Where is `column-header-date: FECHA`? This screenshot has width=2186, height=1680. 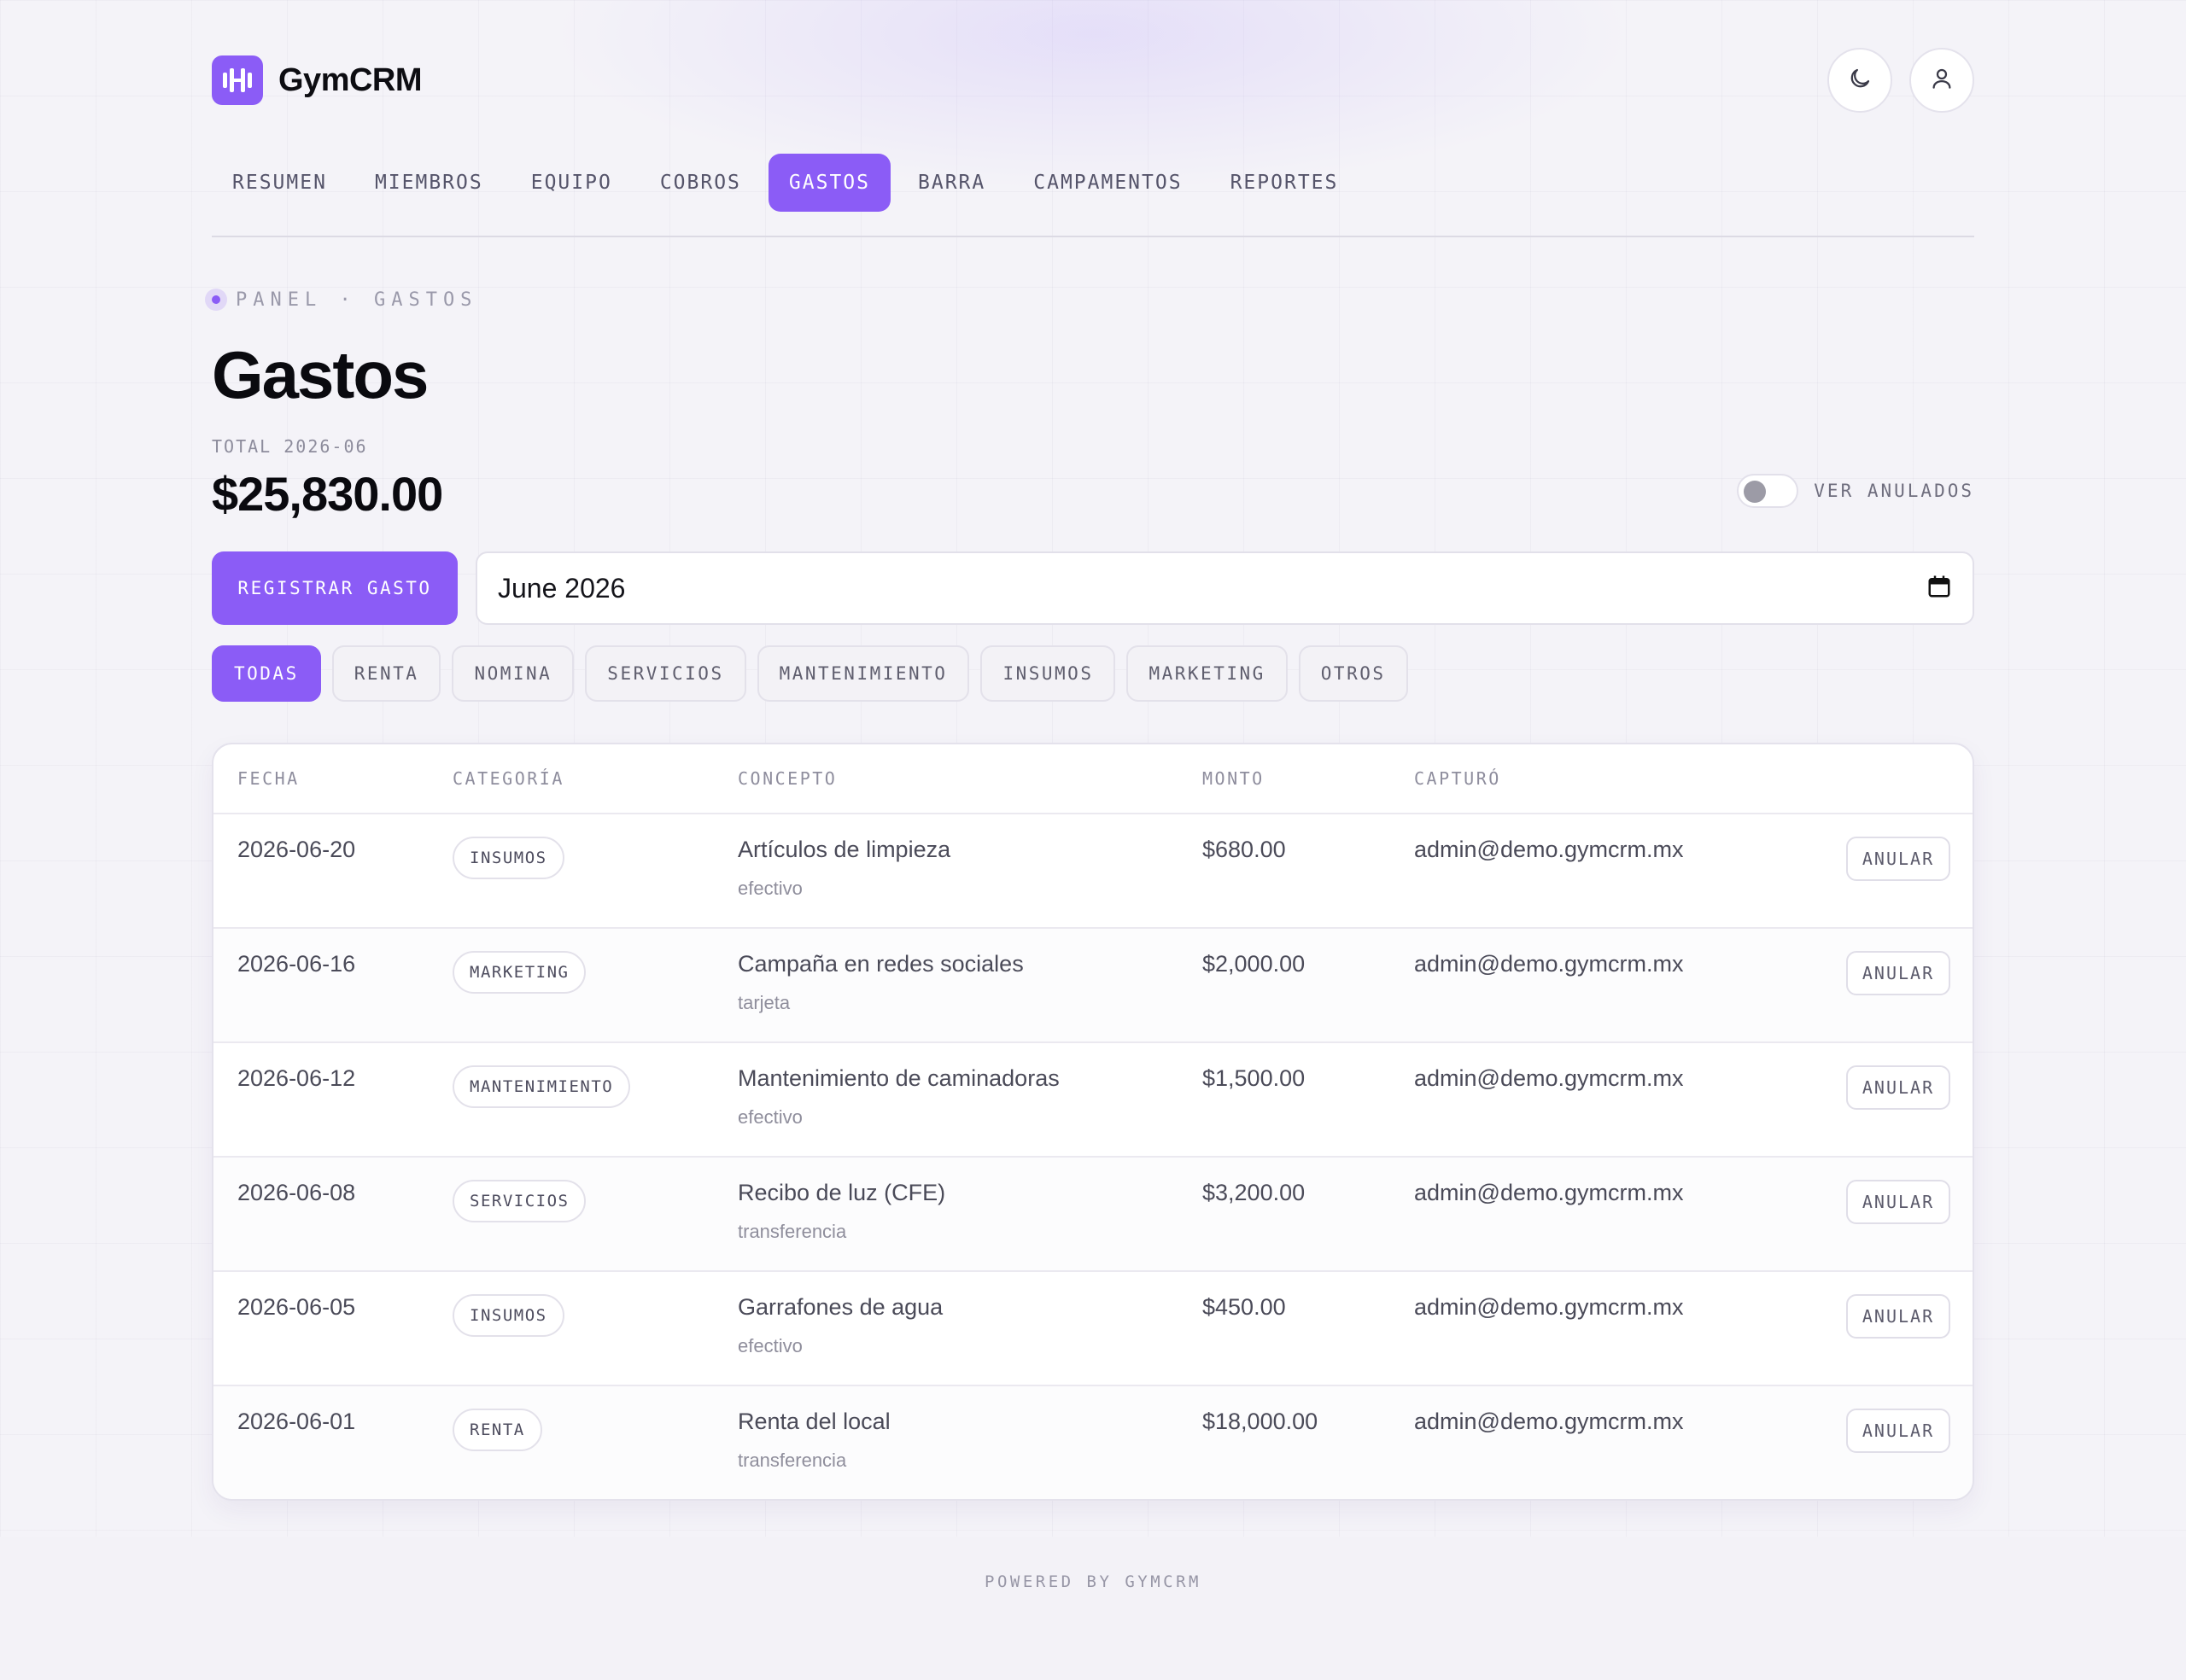 column-header-date: FECHA is located at coordinates (268, 778).